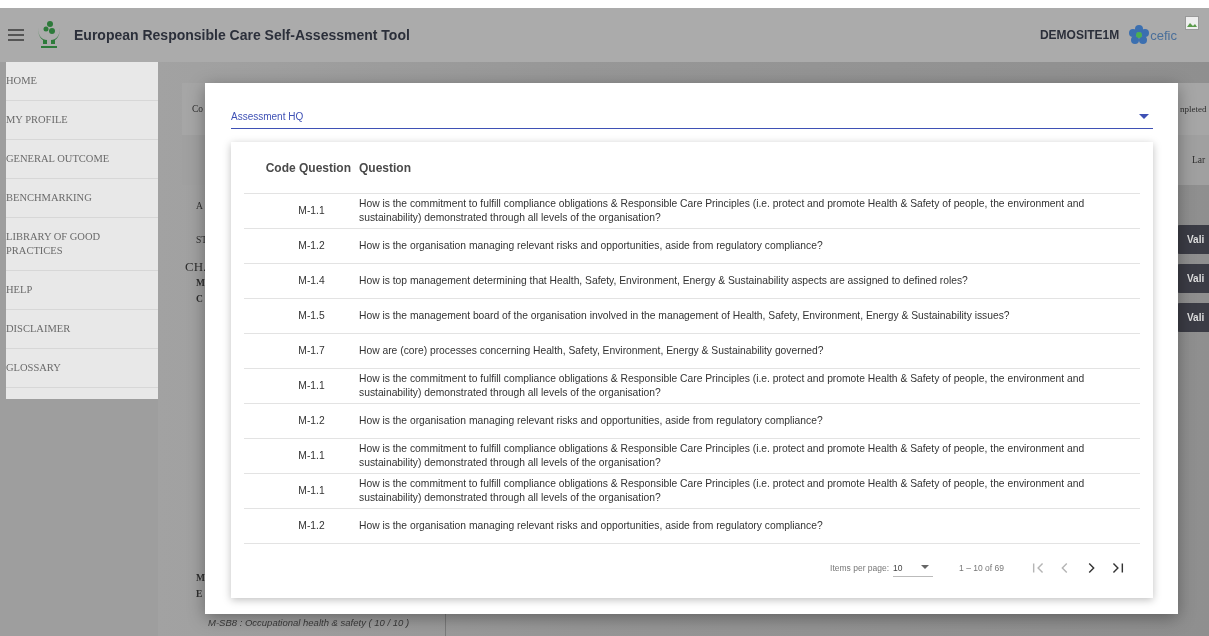 The width and height of the screenshot is (1209, 636). Describe the element at coordinates (1139, 35) in the screenshot. I see `flower-logo-icon` at that location.